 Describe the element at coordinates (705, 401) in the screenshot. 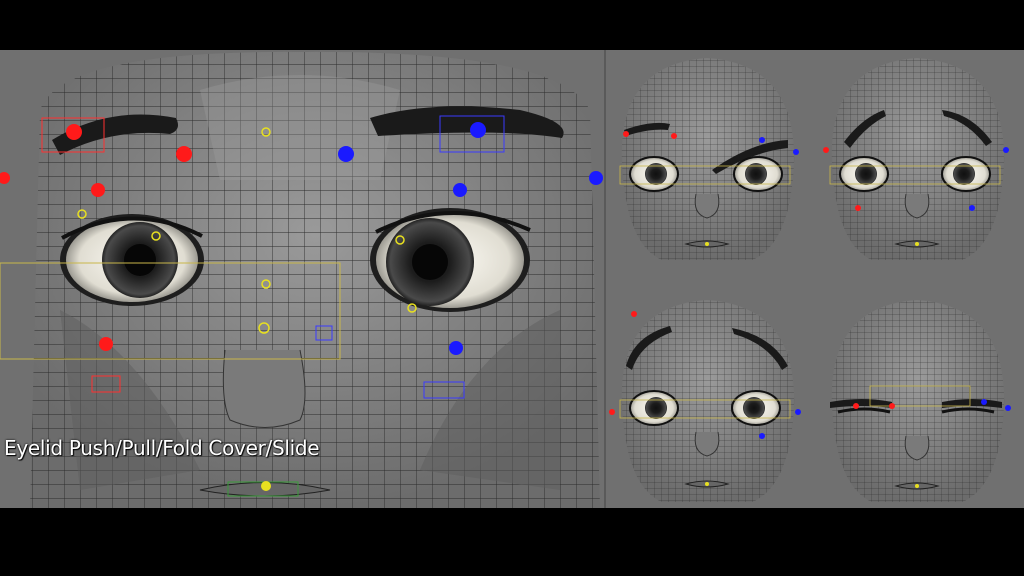

I see `brow-arch-view` at that location.